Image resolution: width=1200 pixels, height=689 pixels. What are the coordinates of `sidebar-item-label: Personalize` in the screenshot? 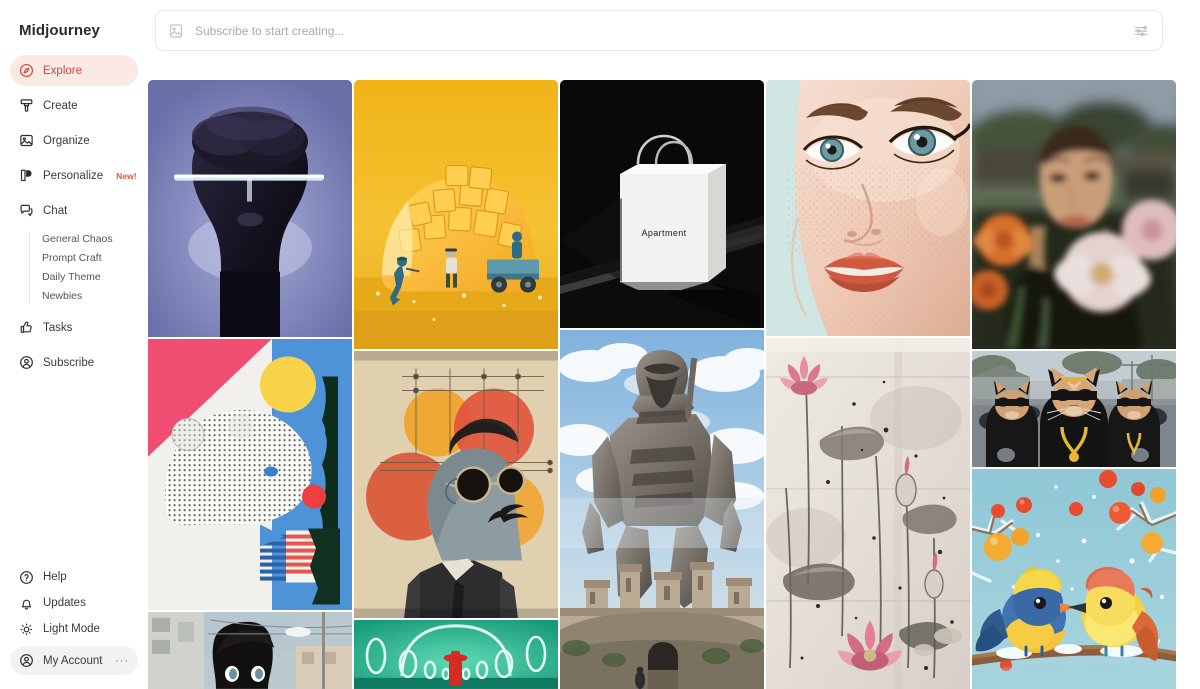 It's located at (73, 175).